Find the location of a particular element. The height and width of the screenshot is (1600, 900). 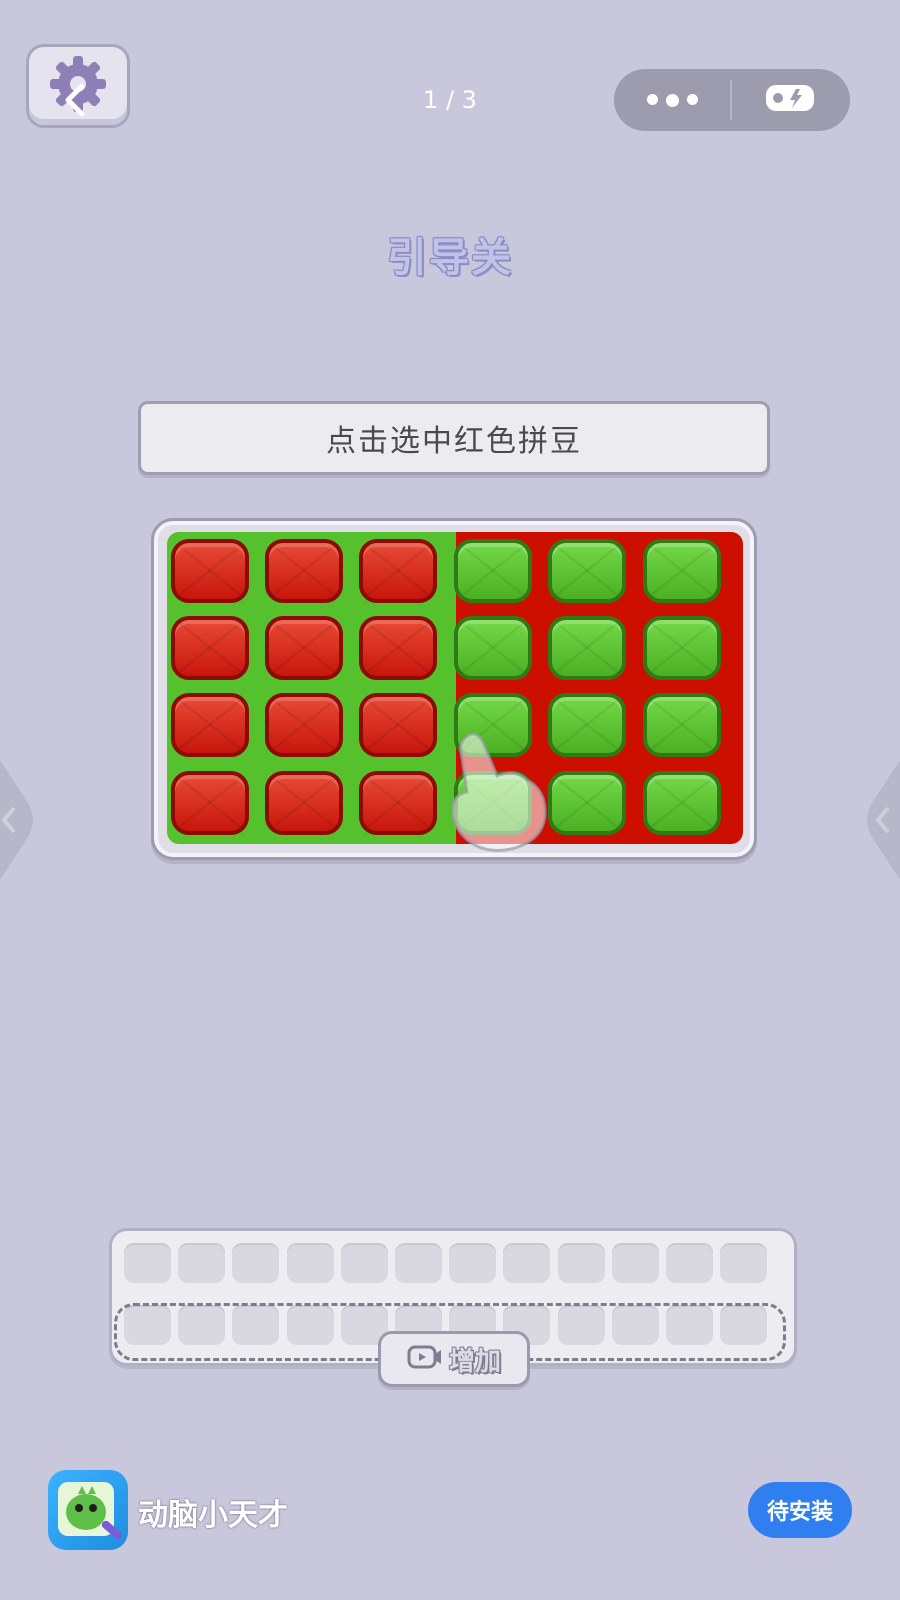

app-icon is located at coordinates (88, 1510).